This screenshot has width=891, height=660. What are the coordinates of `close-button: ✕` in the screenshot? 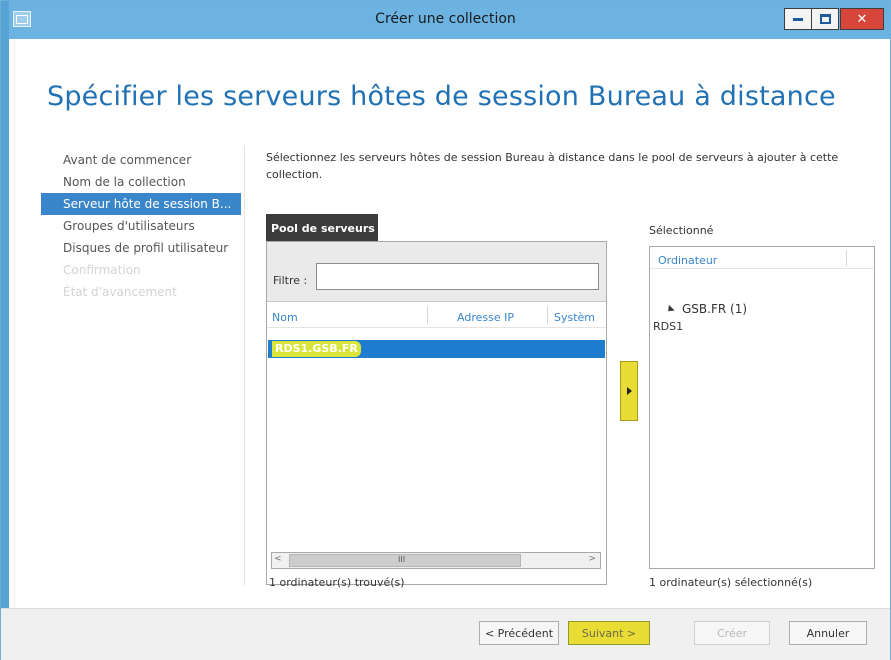 It's located at (862, 19).